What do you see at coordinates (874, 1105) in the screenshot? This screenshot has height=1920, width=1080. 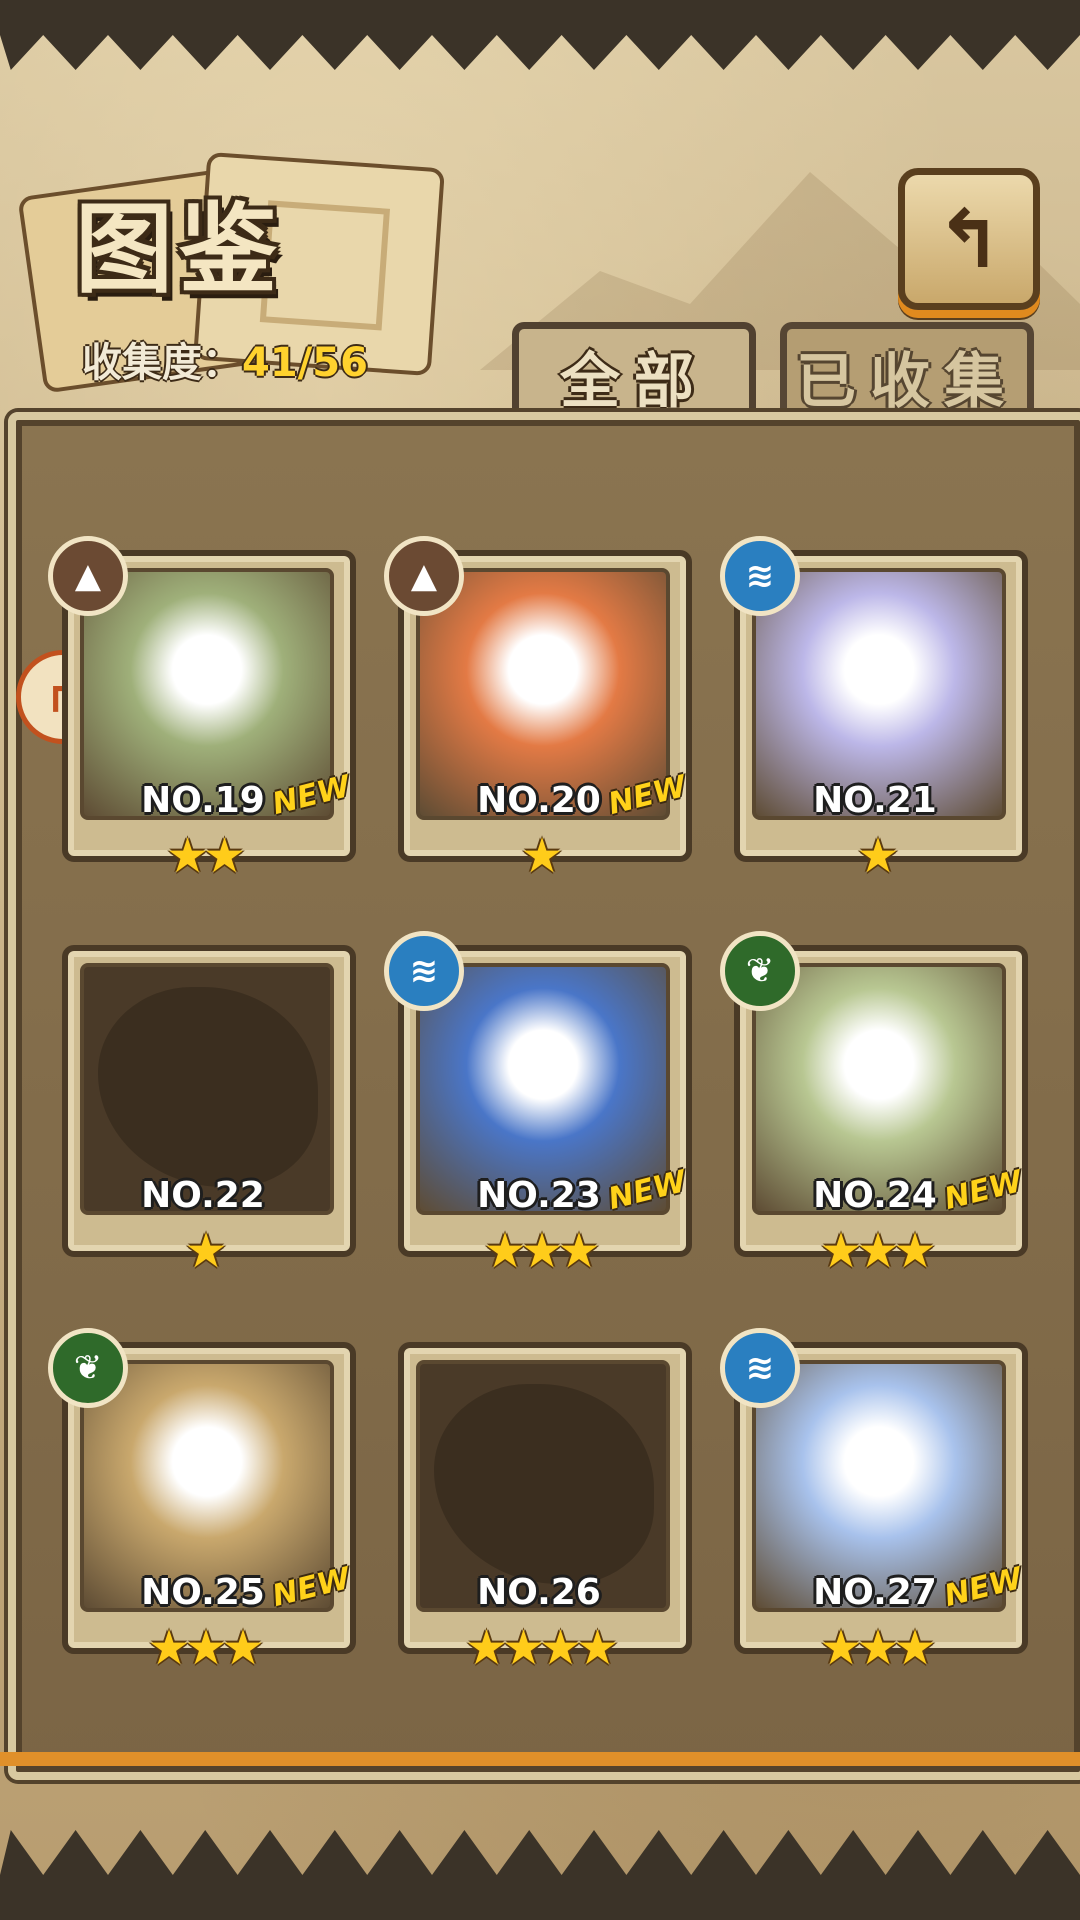 I see `character-card: NO.24 NEW ★★★ ❦` at bounding box center [874, 1105].